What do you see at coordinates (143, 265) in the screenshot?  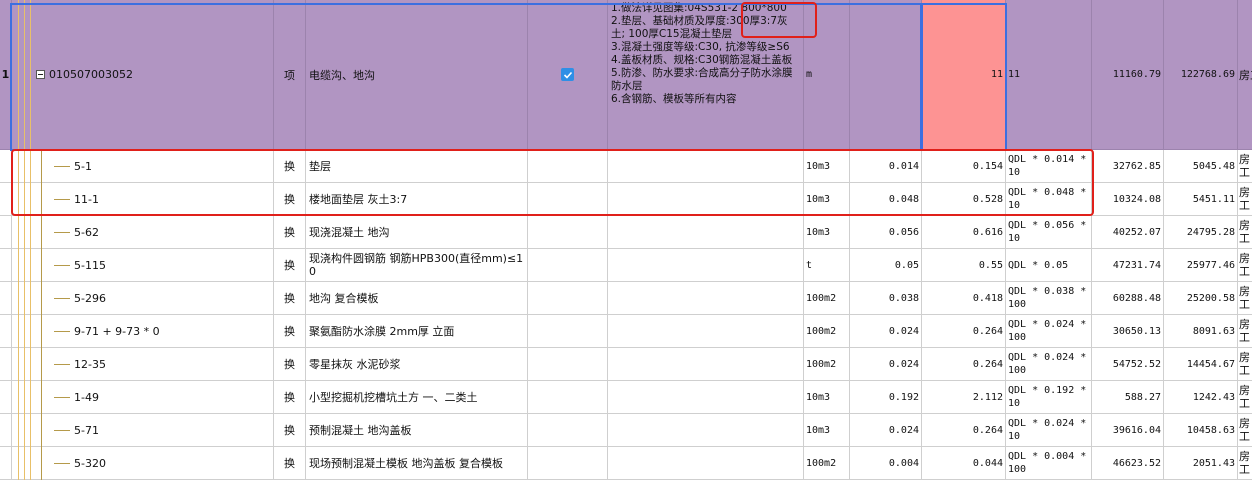 I see `item-code: 5-115` at bounding box center [143, 265].